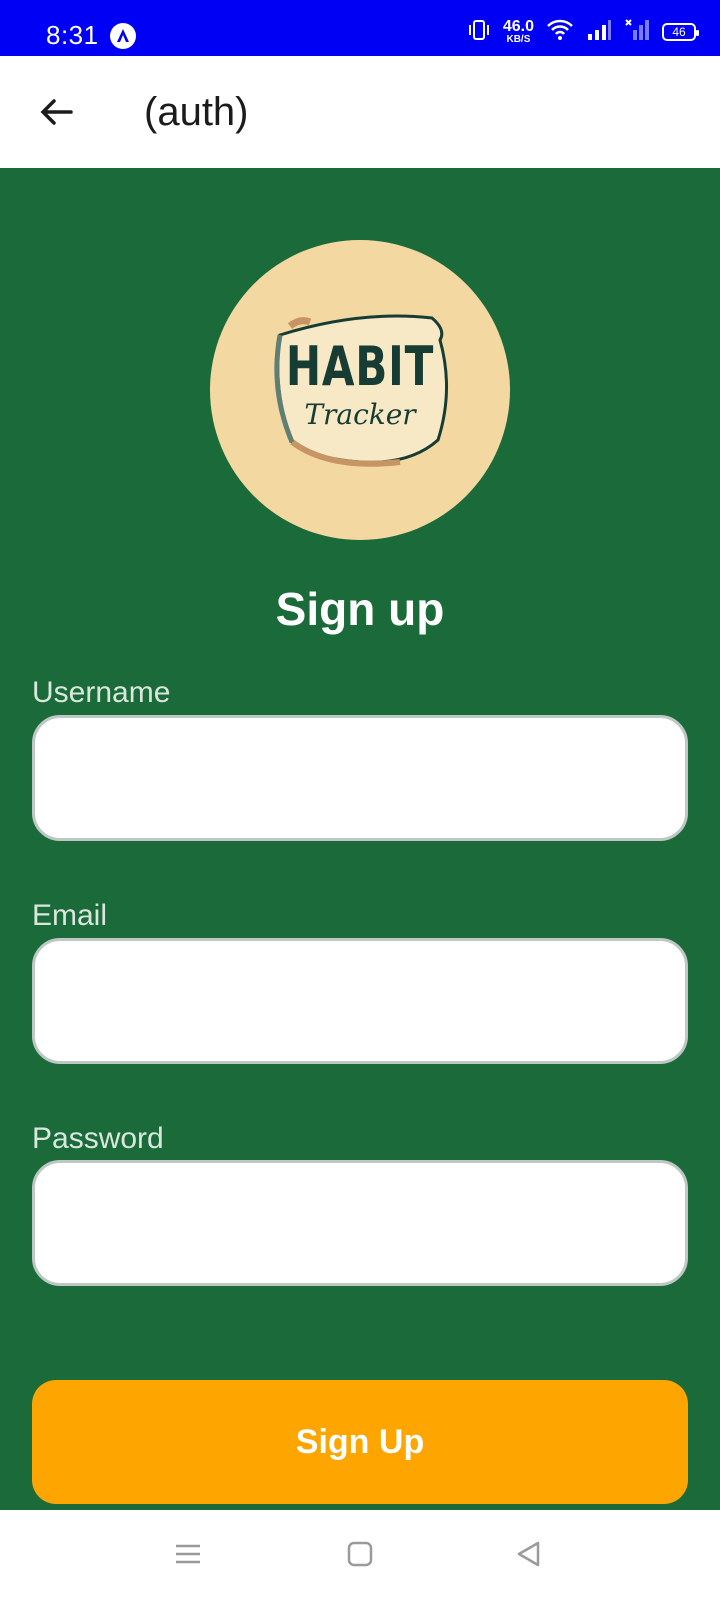  I want to click on logo-title: HABIT, so click(360, 366).